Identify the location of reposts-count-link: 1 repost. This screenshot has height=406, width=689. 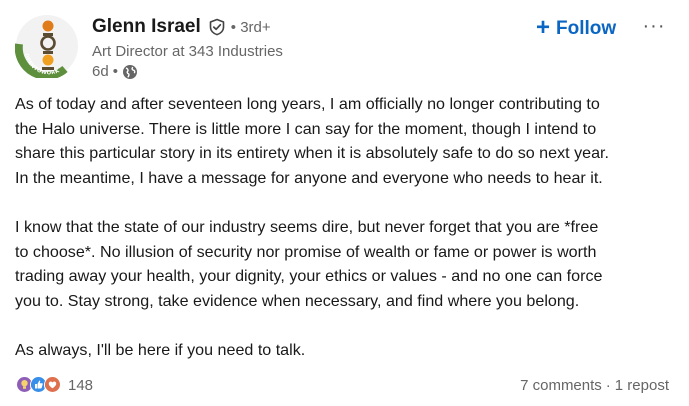
(642, 385).